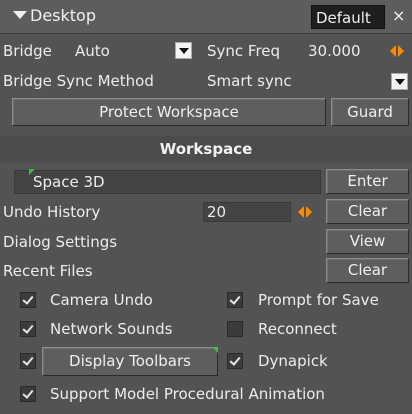  What do you see at coordinates (293, 361) in the screenshot?
I see `dynapick-label: Dynapick` at bounding box center [293, 361].